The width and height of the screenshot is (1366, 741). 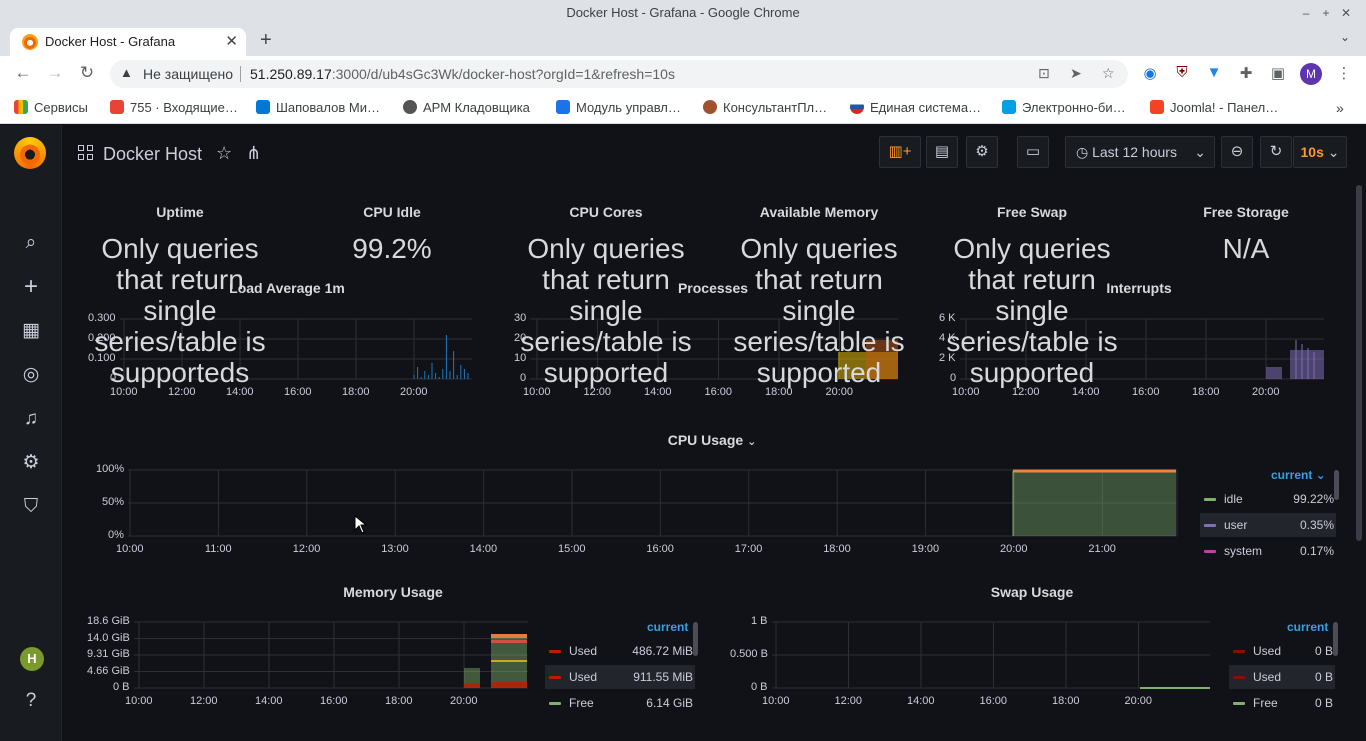 What do you see at coordinates (509, 641) in the screenshot?
I see `memory-buffer-area` at bounding box center [509, 641].